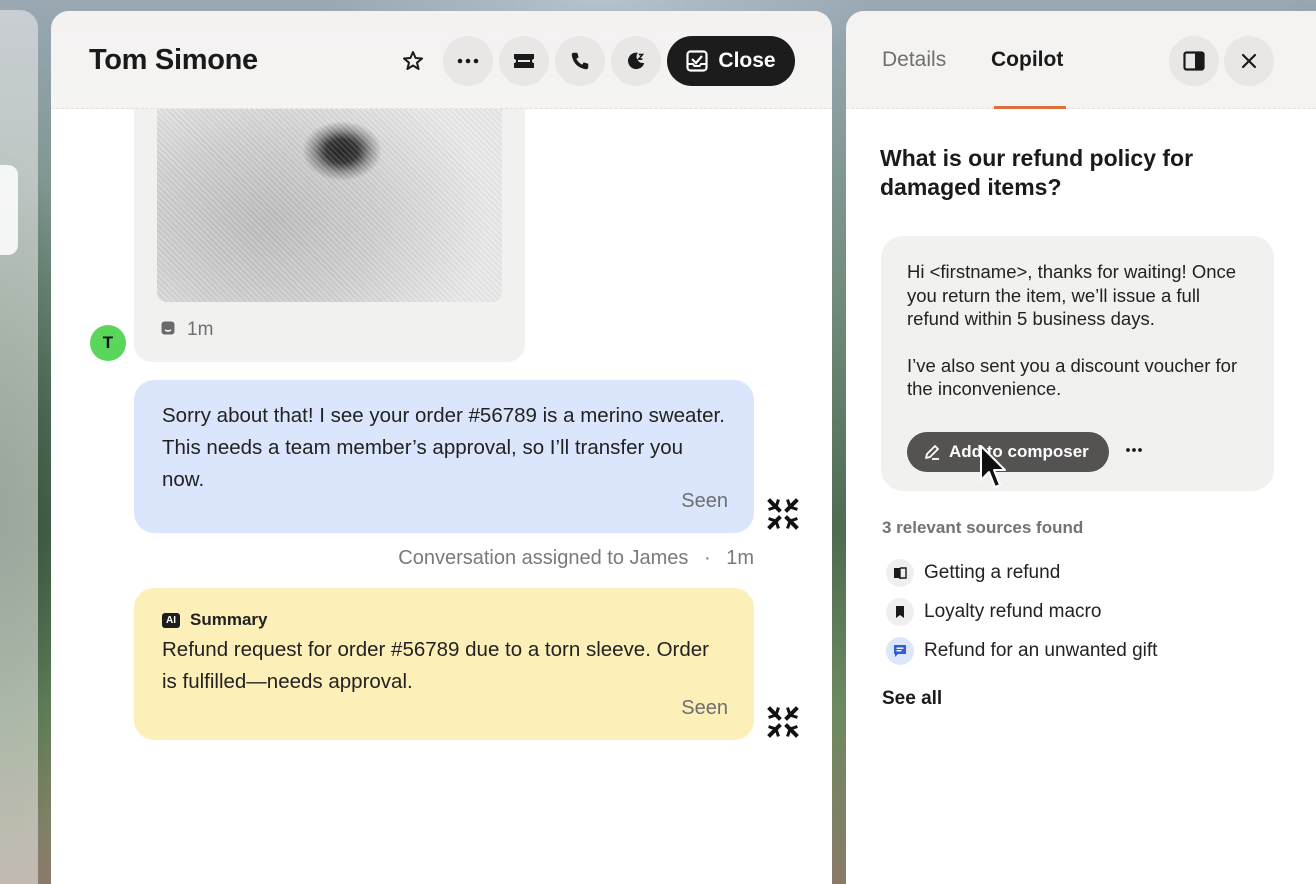  Describe the element at coordinates (441, 60) in the screenshot. I see `conversation-header: Tom Simone Close` at that location.